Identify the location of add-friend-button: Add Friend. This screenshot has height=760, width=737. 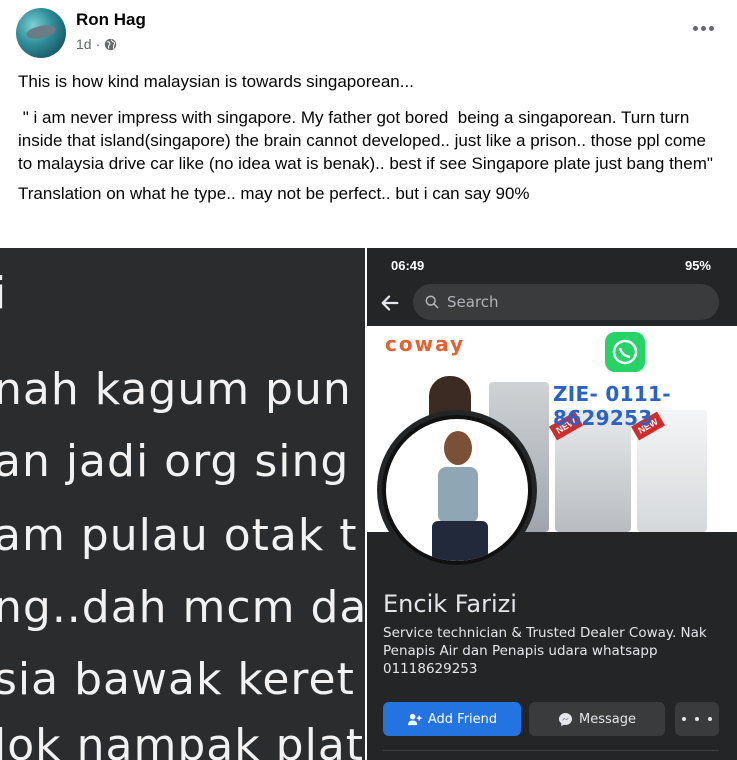
(452, 719).